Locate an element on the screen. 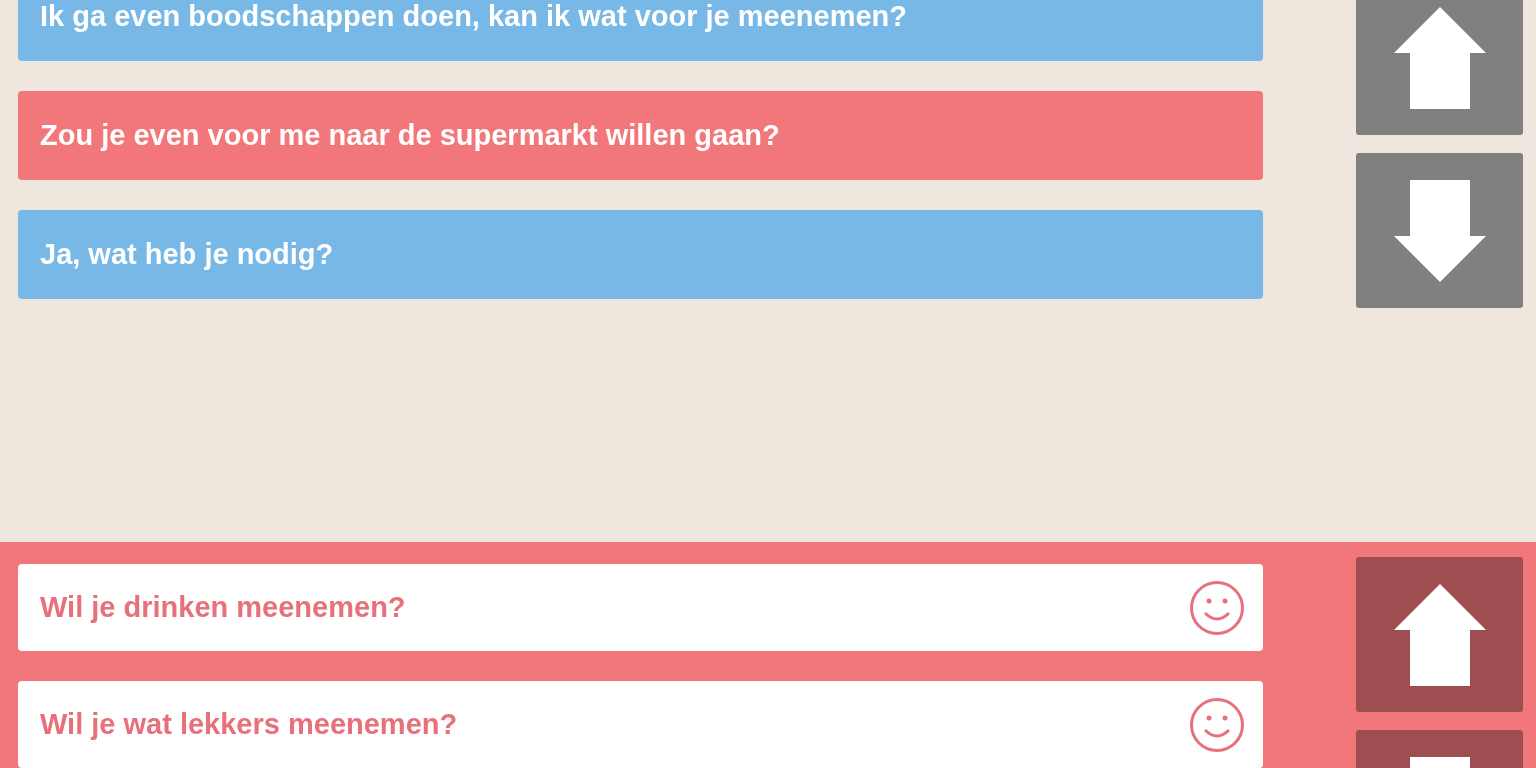 The width and height of the screenshot is (1536, 768). scroll-down-button is located at coordinates (1439, 230).